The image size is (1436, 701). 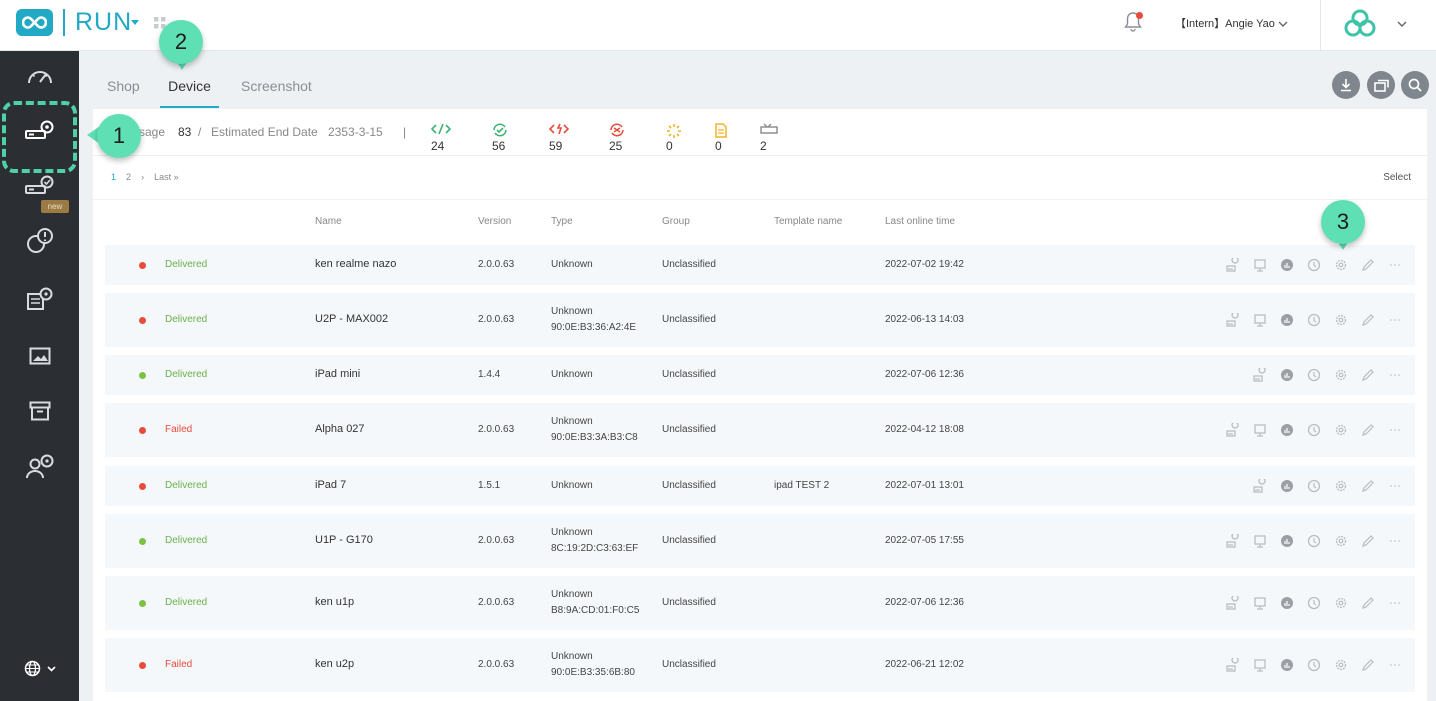 What do you see at coordinates (721, 138) in the screenshot?
I see `stat-pending: 0` at bounding box center [721, 138].